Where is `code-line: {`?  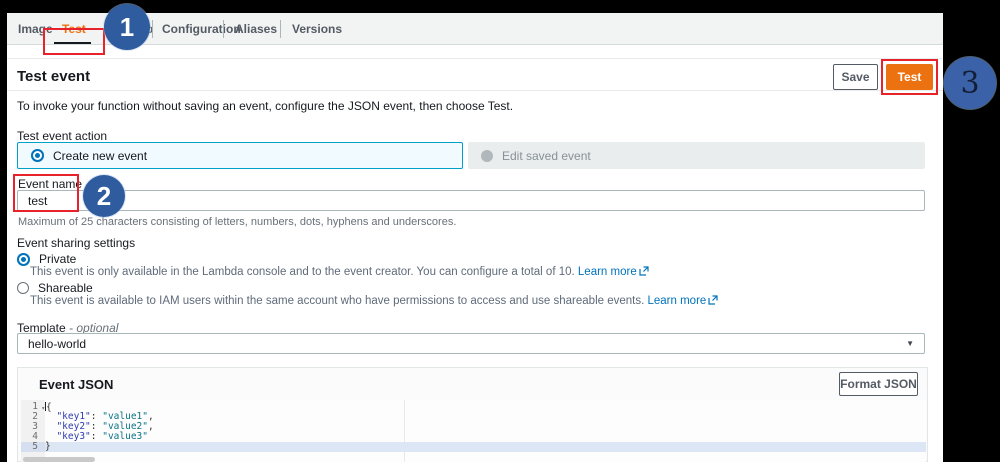
code-line: { is located at coordinates (48, 407).